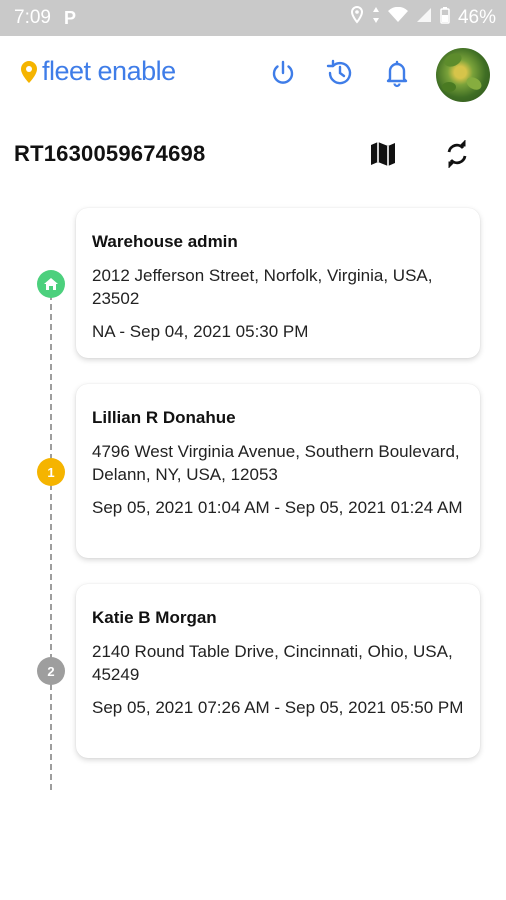  What do you see at coordinates (29, 71) in the screenshot?
I see `logo-pin-icon` at bounding box center [29, 71].